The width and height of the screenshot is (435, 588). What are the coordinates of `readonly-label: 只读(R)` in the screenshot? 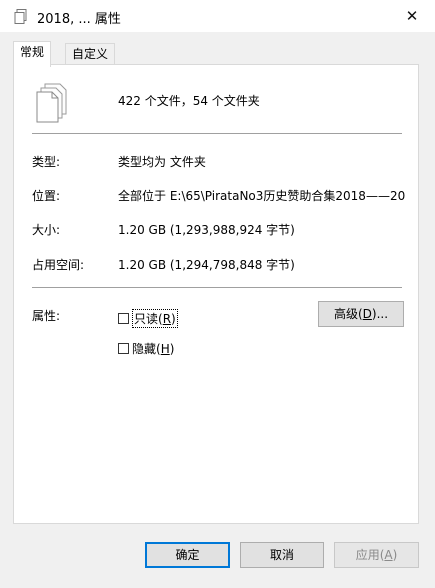 It's located at (155, 318).